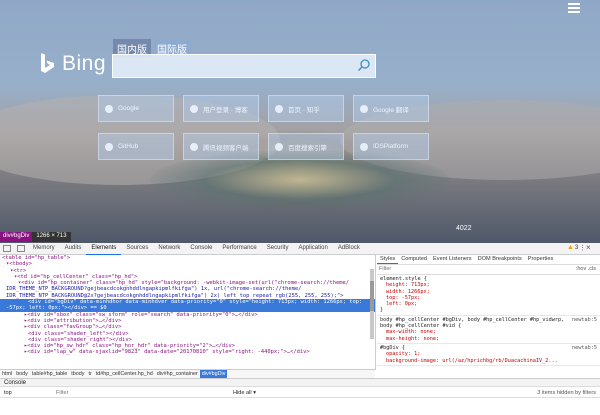 Image resolution: width=600 pixels, height=415 pixels. What do you see at coordinates (104, 249) in the screenshot?
I see `tab-elements: Elements` at bounding box center [104, 249].